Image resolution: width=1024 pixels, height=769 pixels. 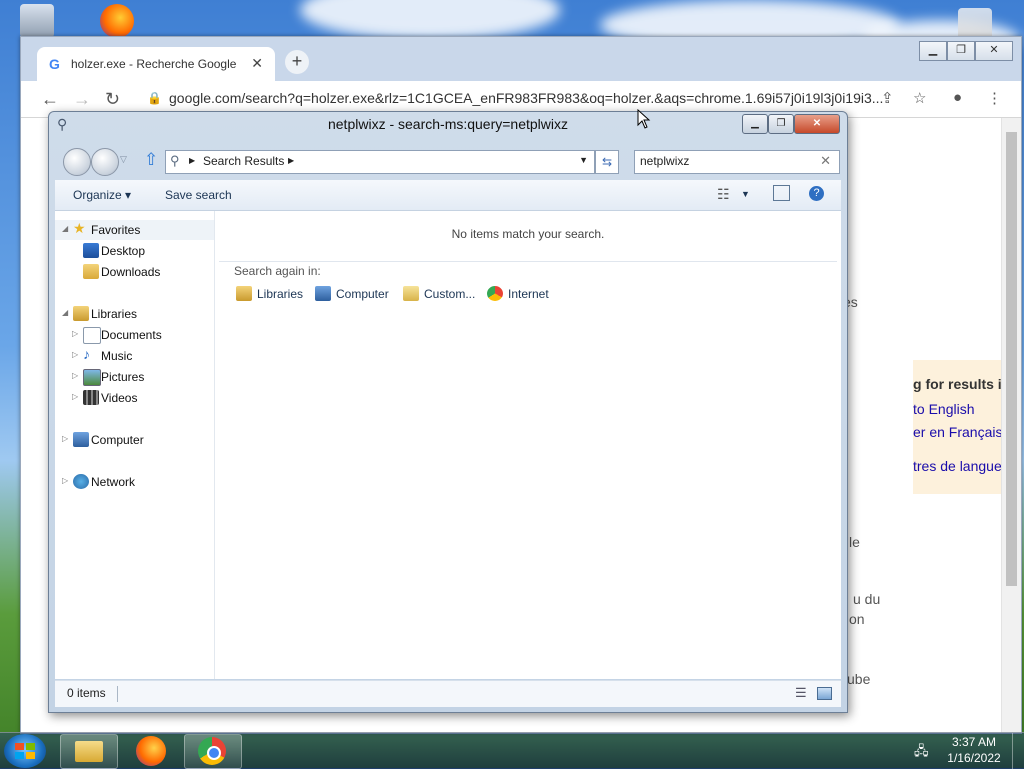 What do you see at coordinates (1011, 359) in the screenshot?
I see `scrollbar-thumb` at bounding box center [1011, 359].